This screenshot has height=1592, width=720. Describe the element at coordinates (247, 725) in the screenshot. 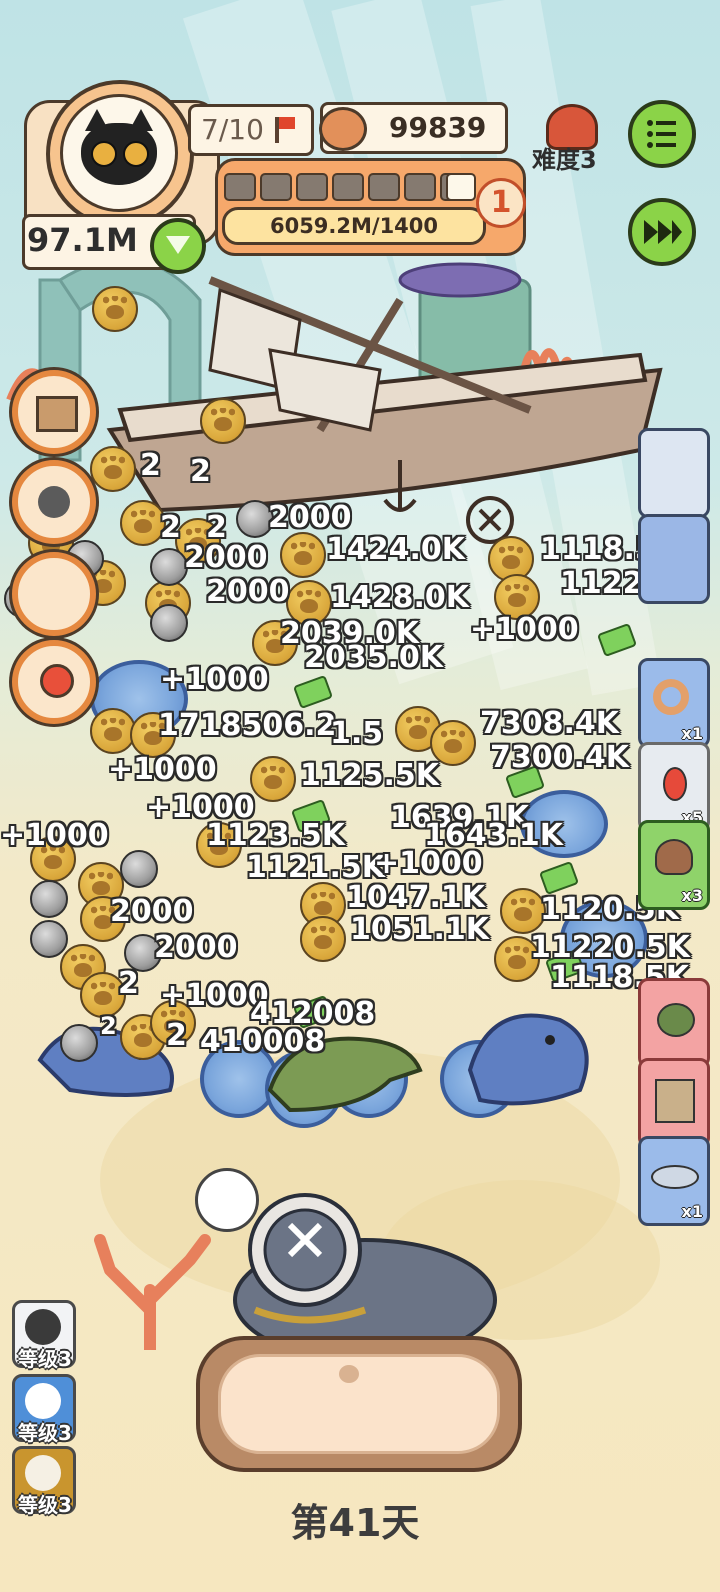

I see `floating-number: 1718506.2` at that location.